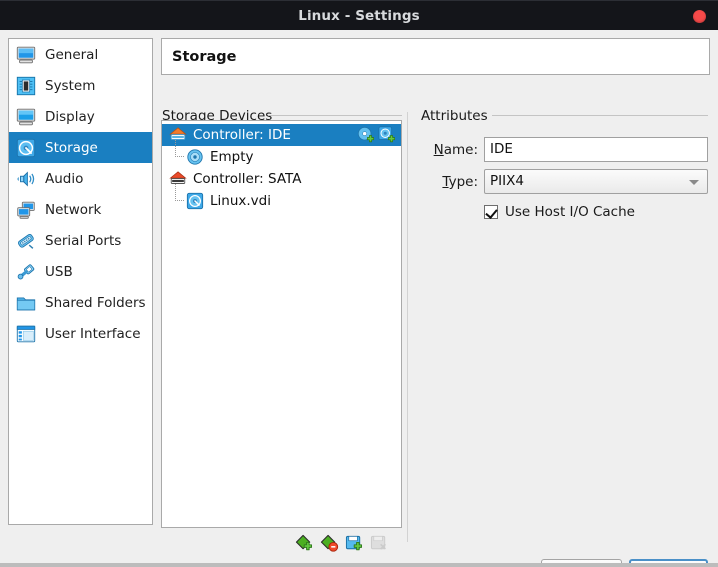 The width and height of the screenshot is (718, 567). Describe the element at coordinates (501, 149) in the screenshot. I see `name-input-value: IDE` at that location.